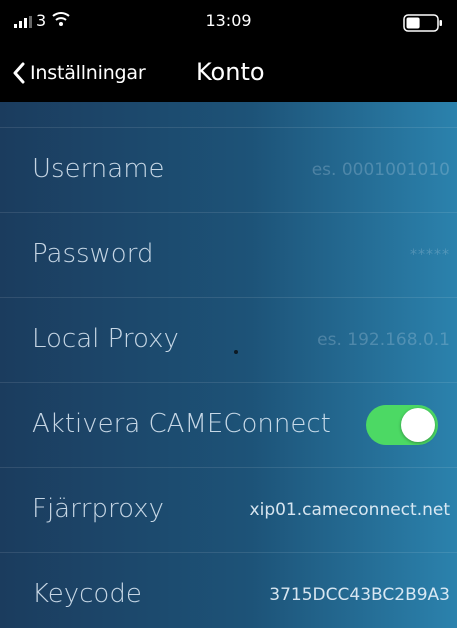  Describe the element at coordinates (418, 425) in the screenshot. I see `toggle-knob` at that location.